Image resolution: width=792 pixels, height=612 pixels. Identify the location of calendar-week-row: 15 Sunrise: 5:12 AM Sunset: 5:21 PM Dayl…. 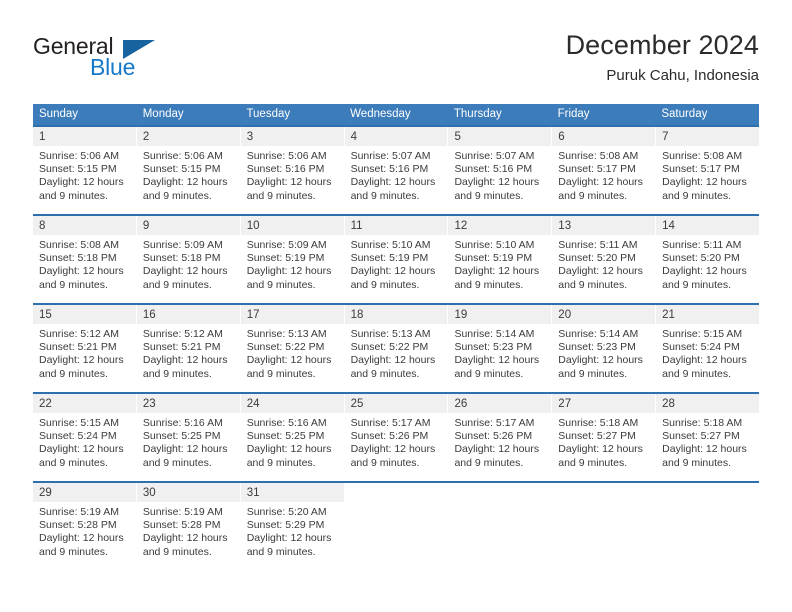
(396, 347).